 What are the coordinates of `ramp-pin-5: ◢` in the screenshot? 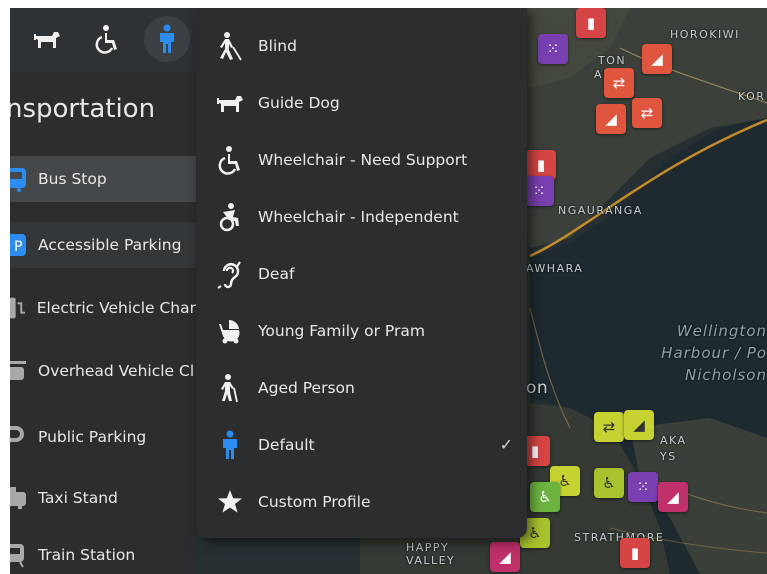 It's located at (505, 557).